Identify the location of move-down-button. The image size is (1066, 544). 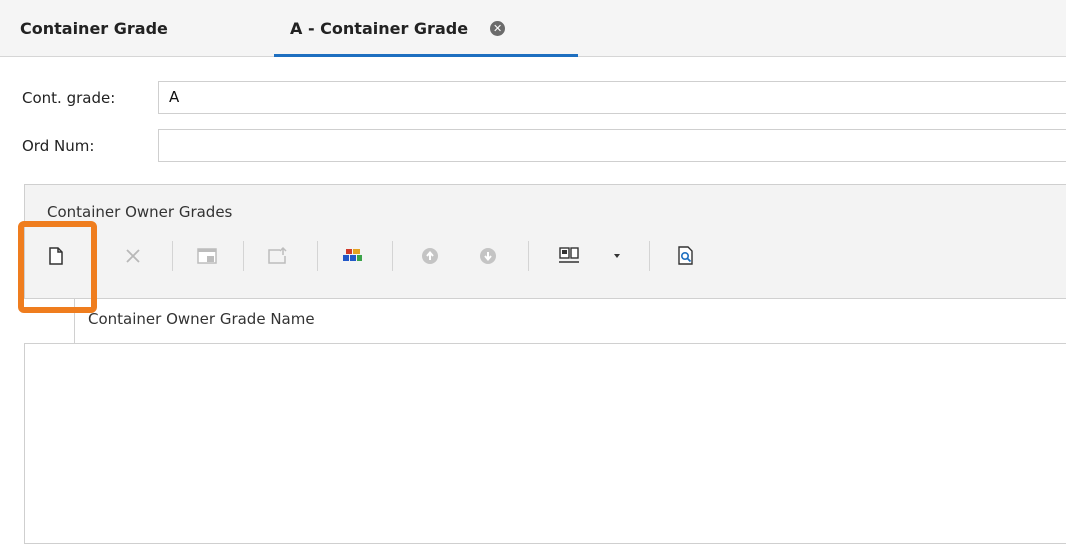
(488, 256).